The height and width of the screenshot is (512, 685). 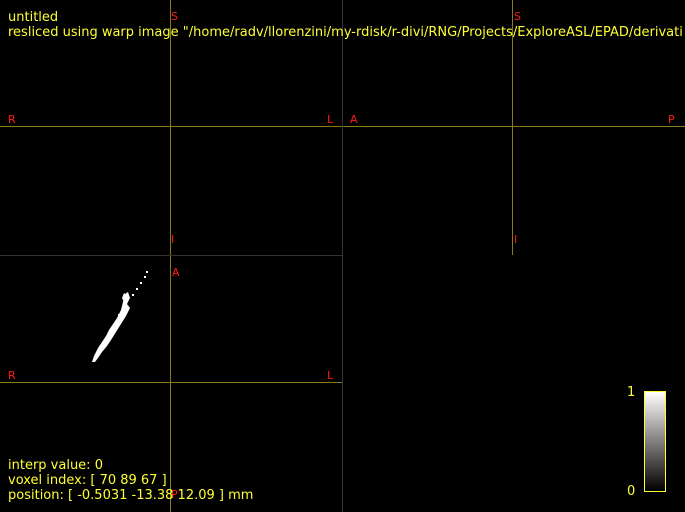 I want to click on colorbar, so click(x=655, y=441).